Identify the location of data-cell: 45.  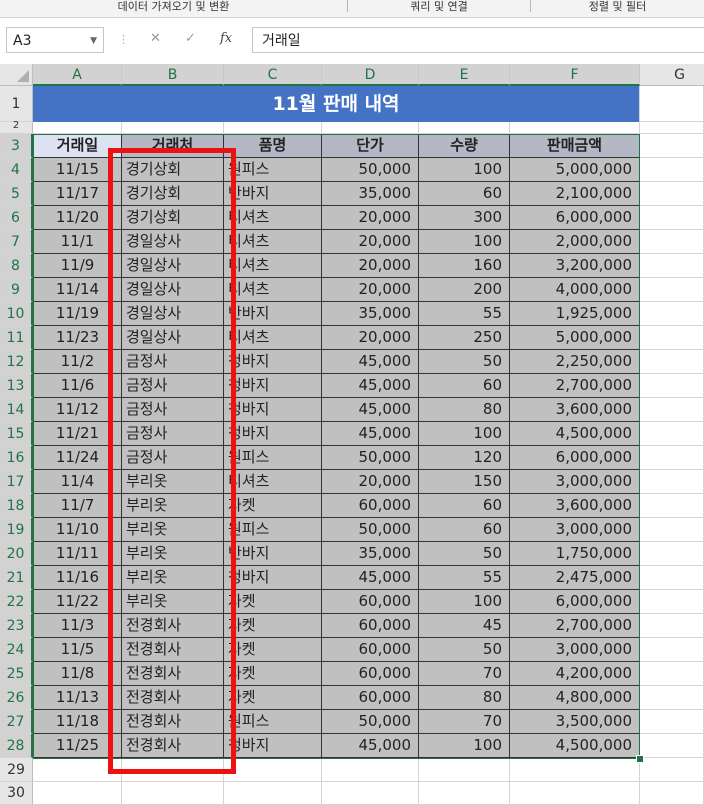
(464, 626).